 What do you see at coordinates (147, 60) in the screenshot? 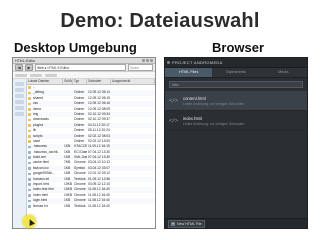
I see `maximize-button` at bounding box center [147, 60].